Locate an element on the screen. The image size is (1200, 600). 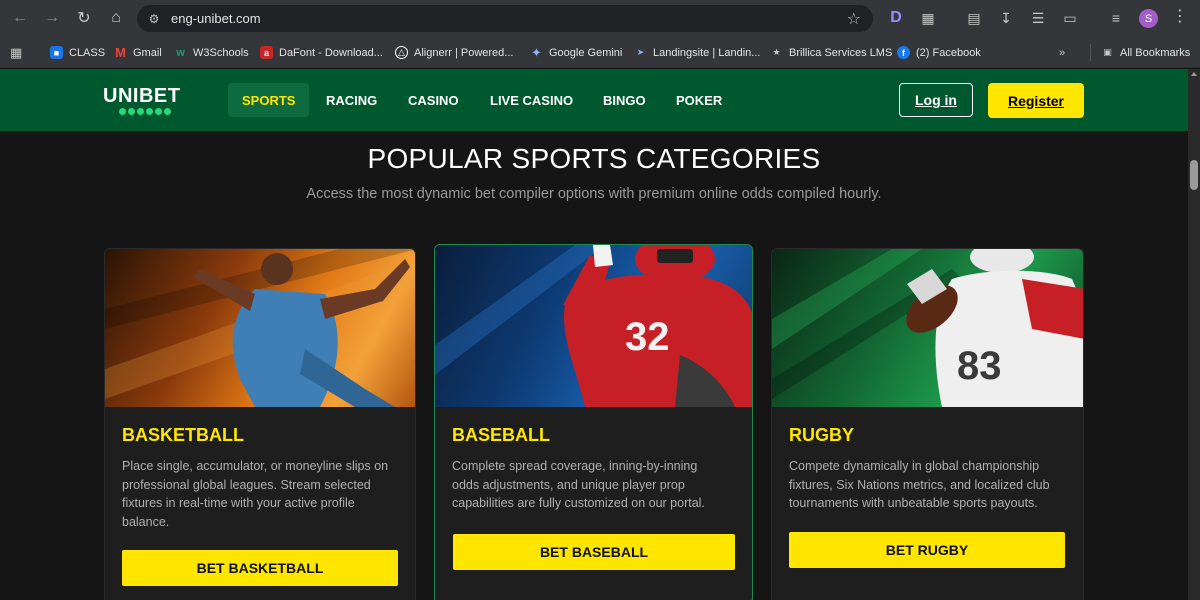
dafont-icon: a is located at coordinates (266, 52).